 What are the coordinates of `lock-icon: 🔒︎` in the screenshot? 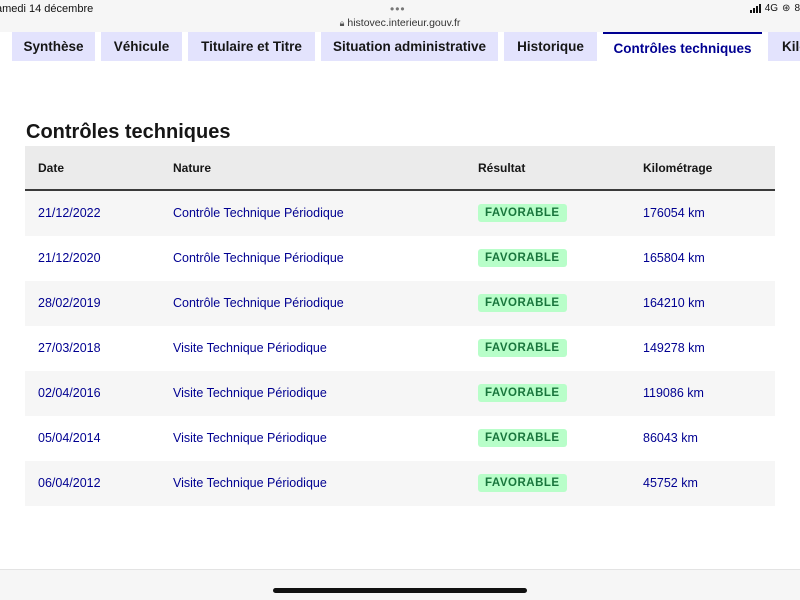 It's located at (342, 23).